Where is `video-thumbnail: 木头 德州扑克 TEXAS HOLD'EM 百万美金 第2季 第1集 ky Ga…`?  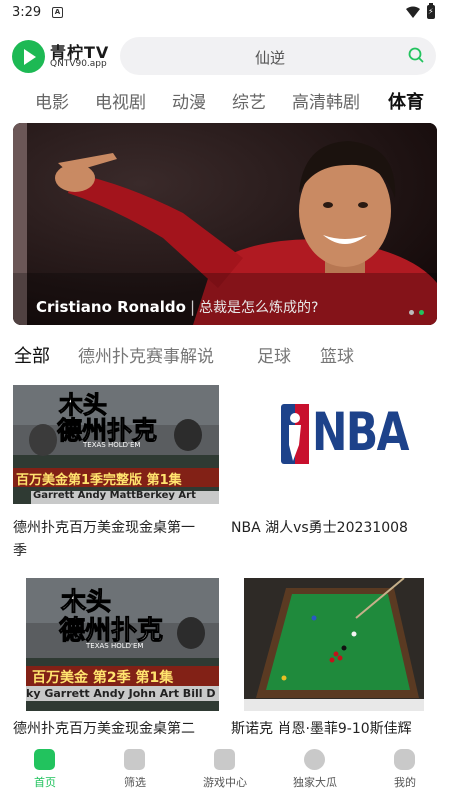 video-thumbnail: 木头 德州扑克 TEXAS HOLD'EM 百万美金 第2季 第1集 ky Ga… is located at coordinates (122, 644).